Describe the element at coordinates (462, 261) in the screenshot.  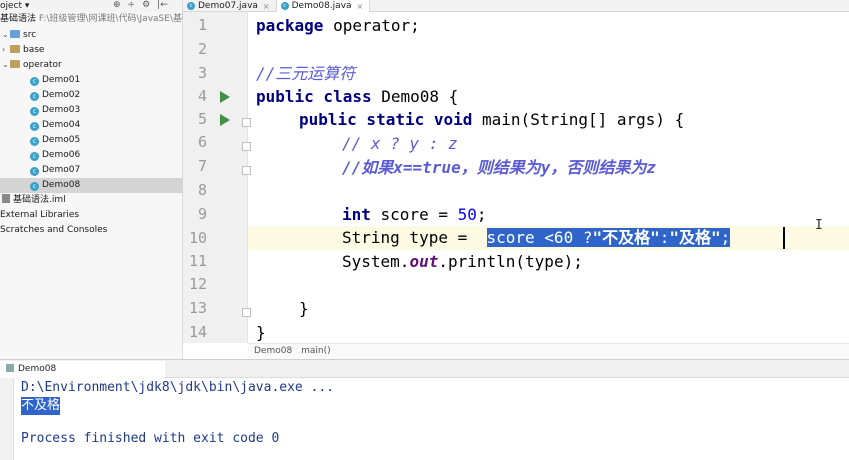
I see `code-line-11: System.out.println(type);` at that location.